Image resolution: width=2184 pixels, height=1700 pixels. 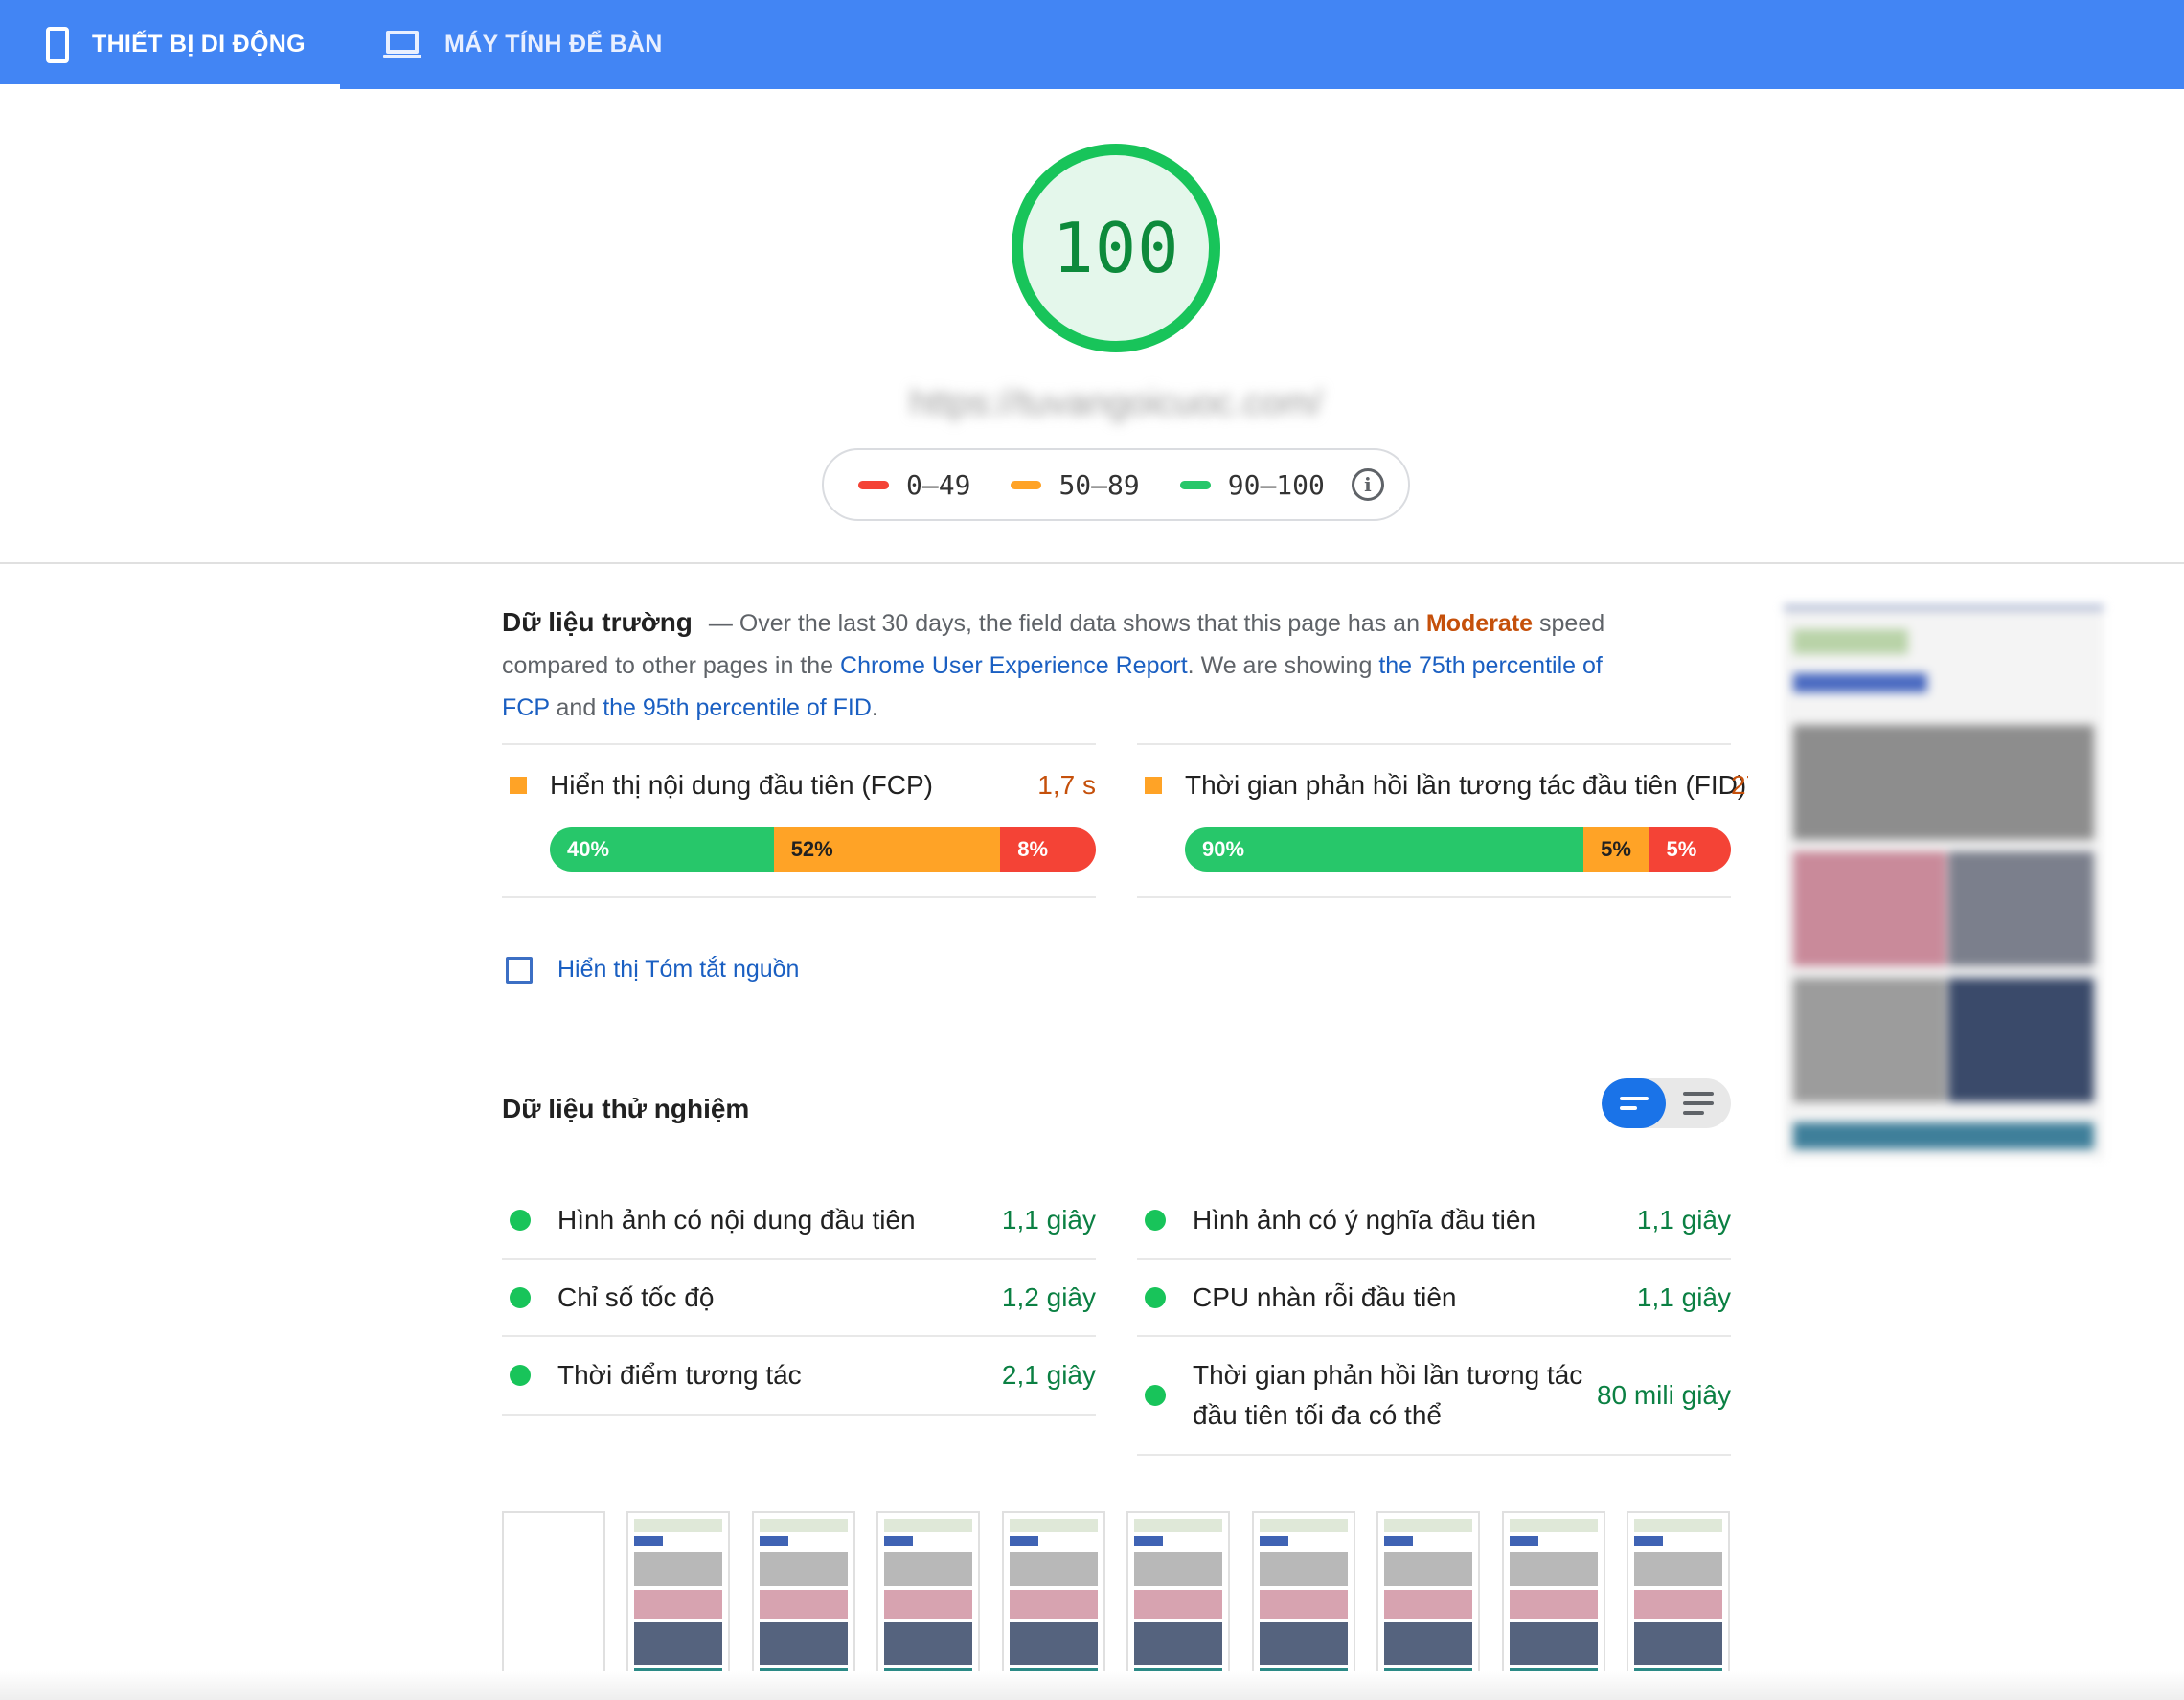 What do you see at coordinates (1067, 785) in the screenshot?
I see `fcp-value: 1,7 s` at bounding box center [1067, 785].